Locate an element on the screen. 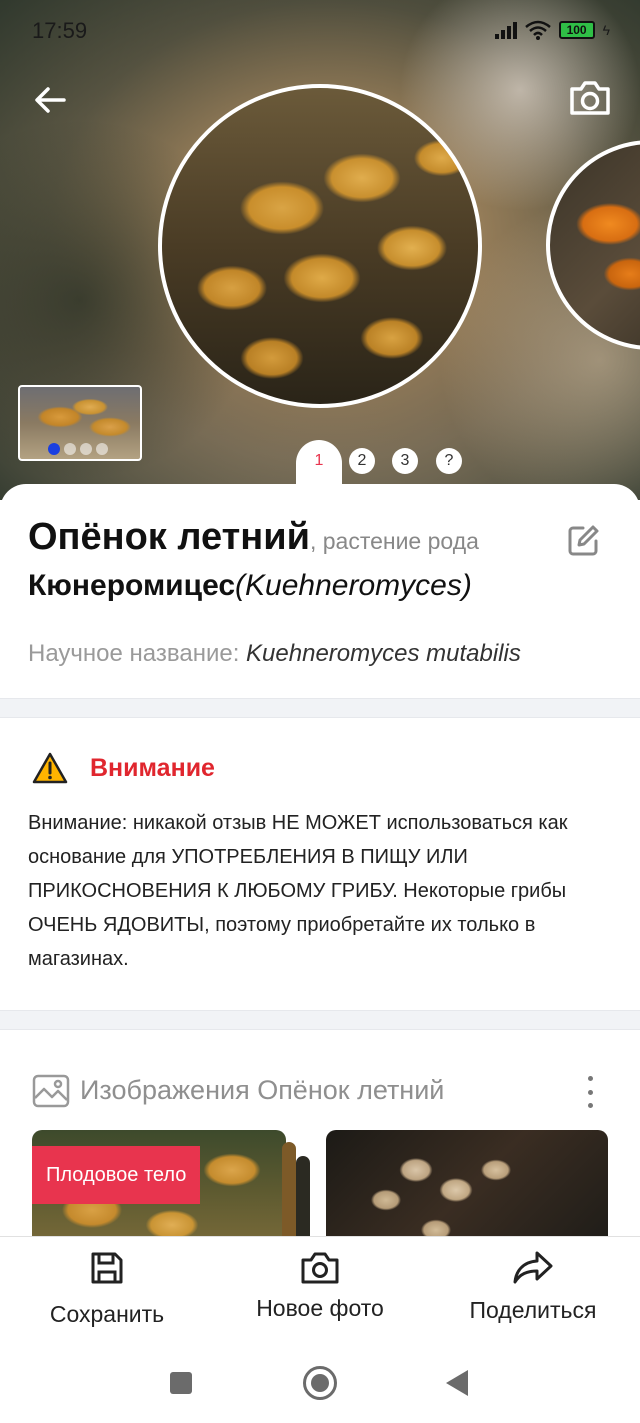  gallery-title: Изображения Опёнок летний is located at coordinates (262, 1090).